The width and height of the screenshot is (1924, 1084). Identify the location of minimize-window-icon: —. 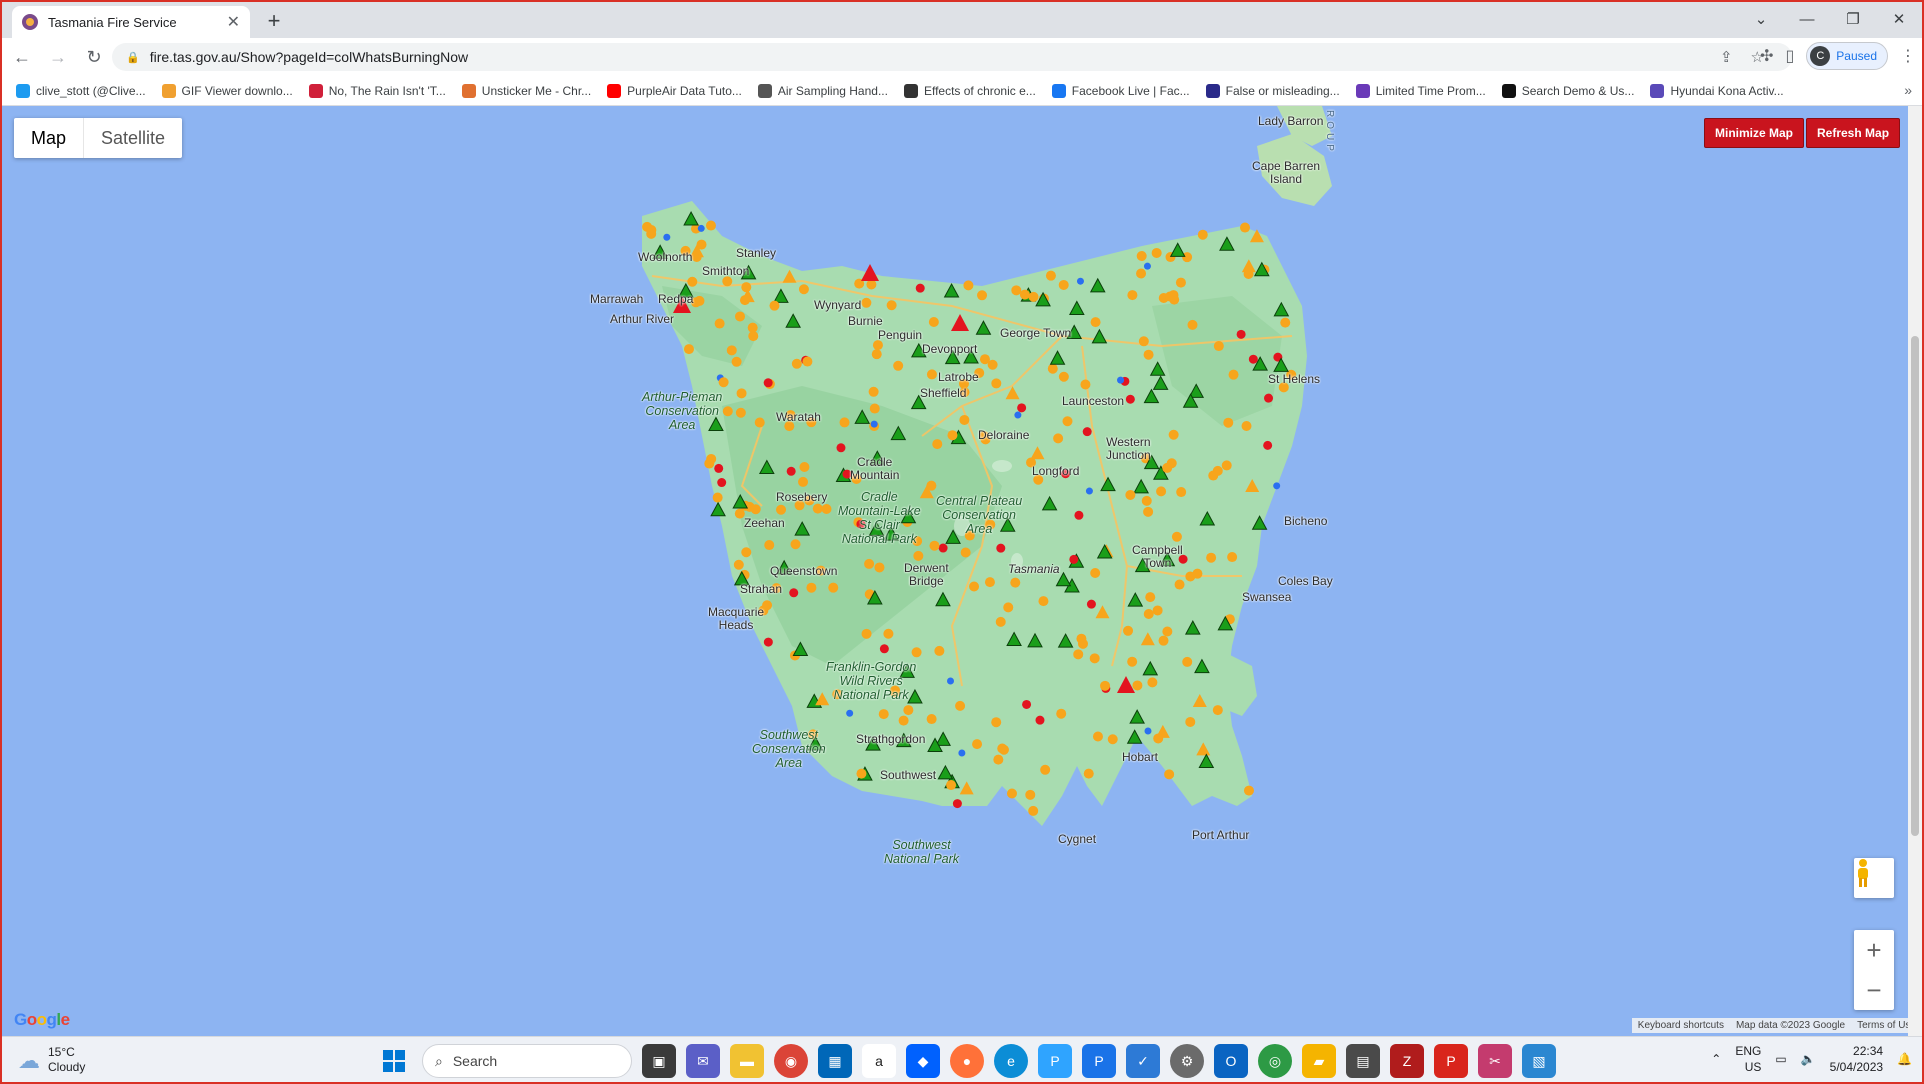
(1807, 19).